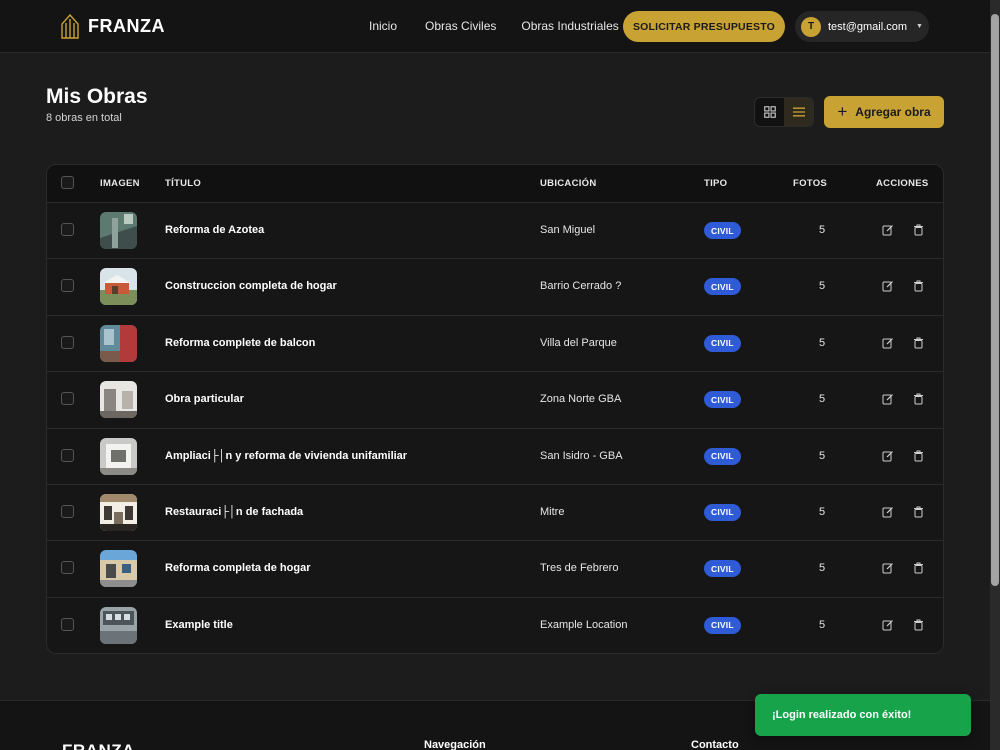 This screenshot has height=750, width=1000. Describe the element at coordinates (495, 625) in the screenshot. I see `table-row: Example title Example Location CIVIL 5` at that location.